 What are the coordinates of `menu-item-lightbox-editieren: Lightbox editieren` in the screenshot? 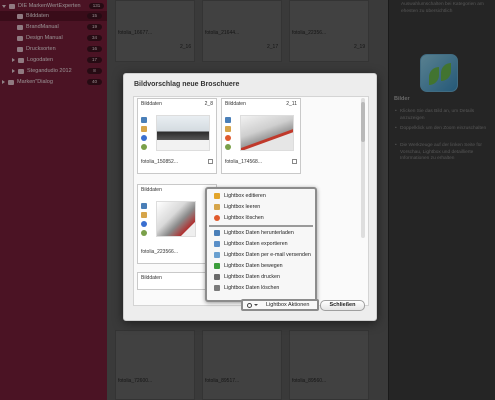 It's located at (261, 196).